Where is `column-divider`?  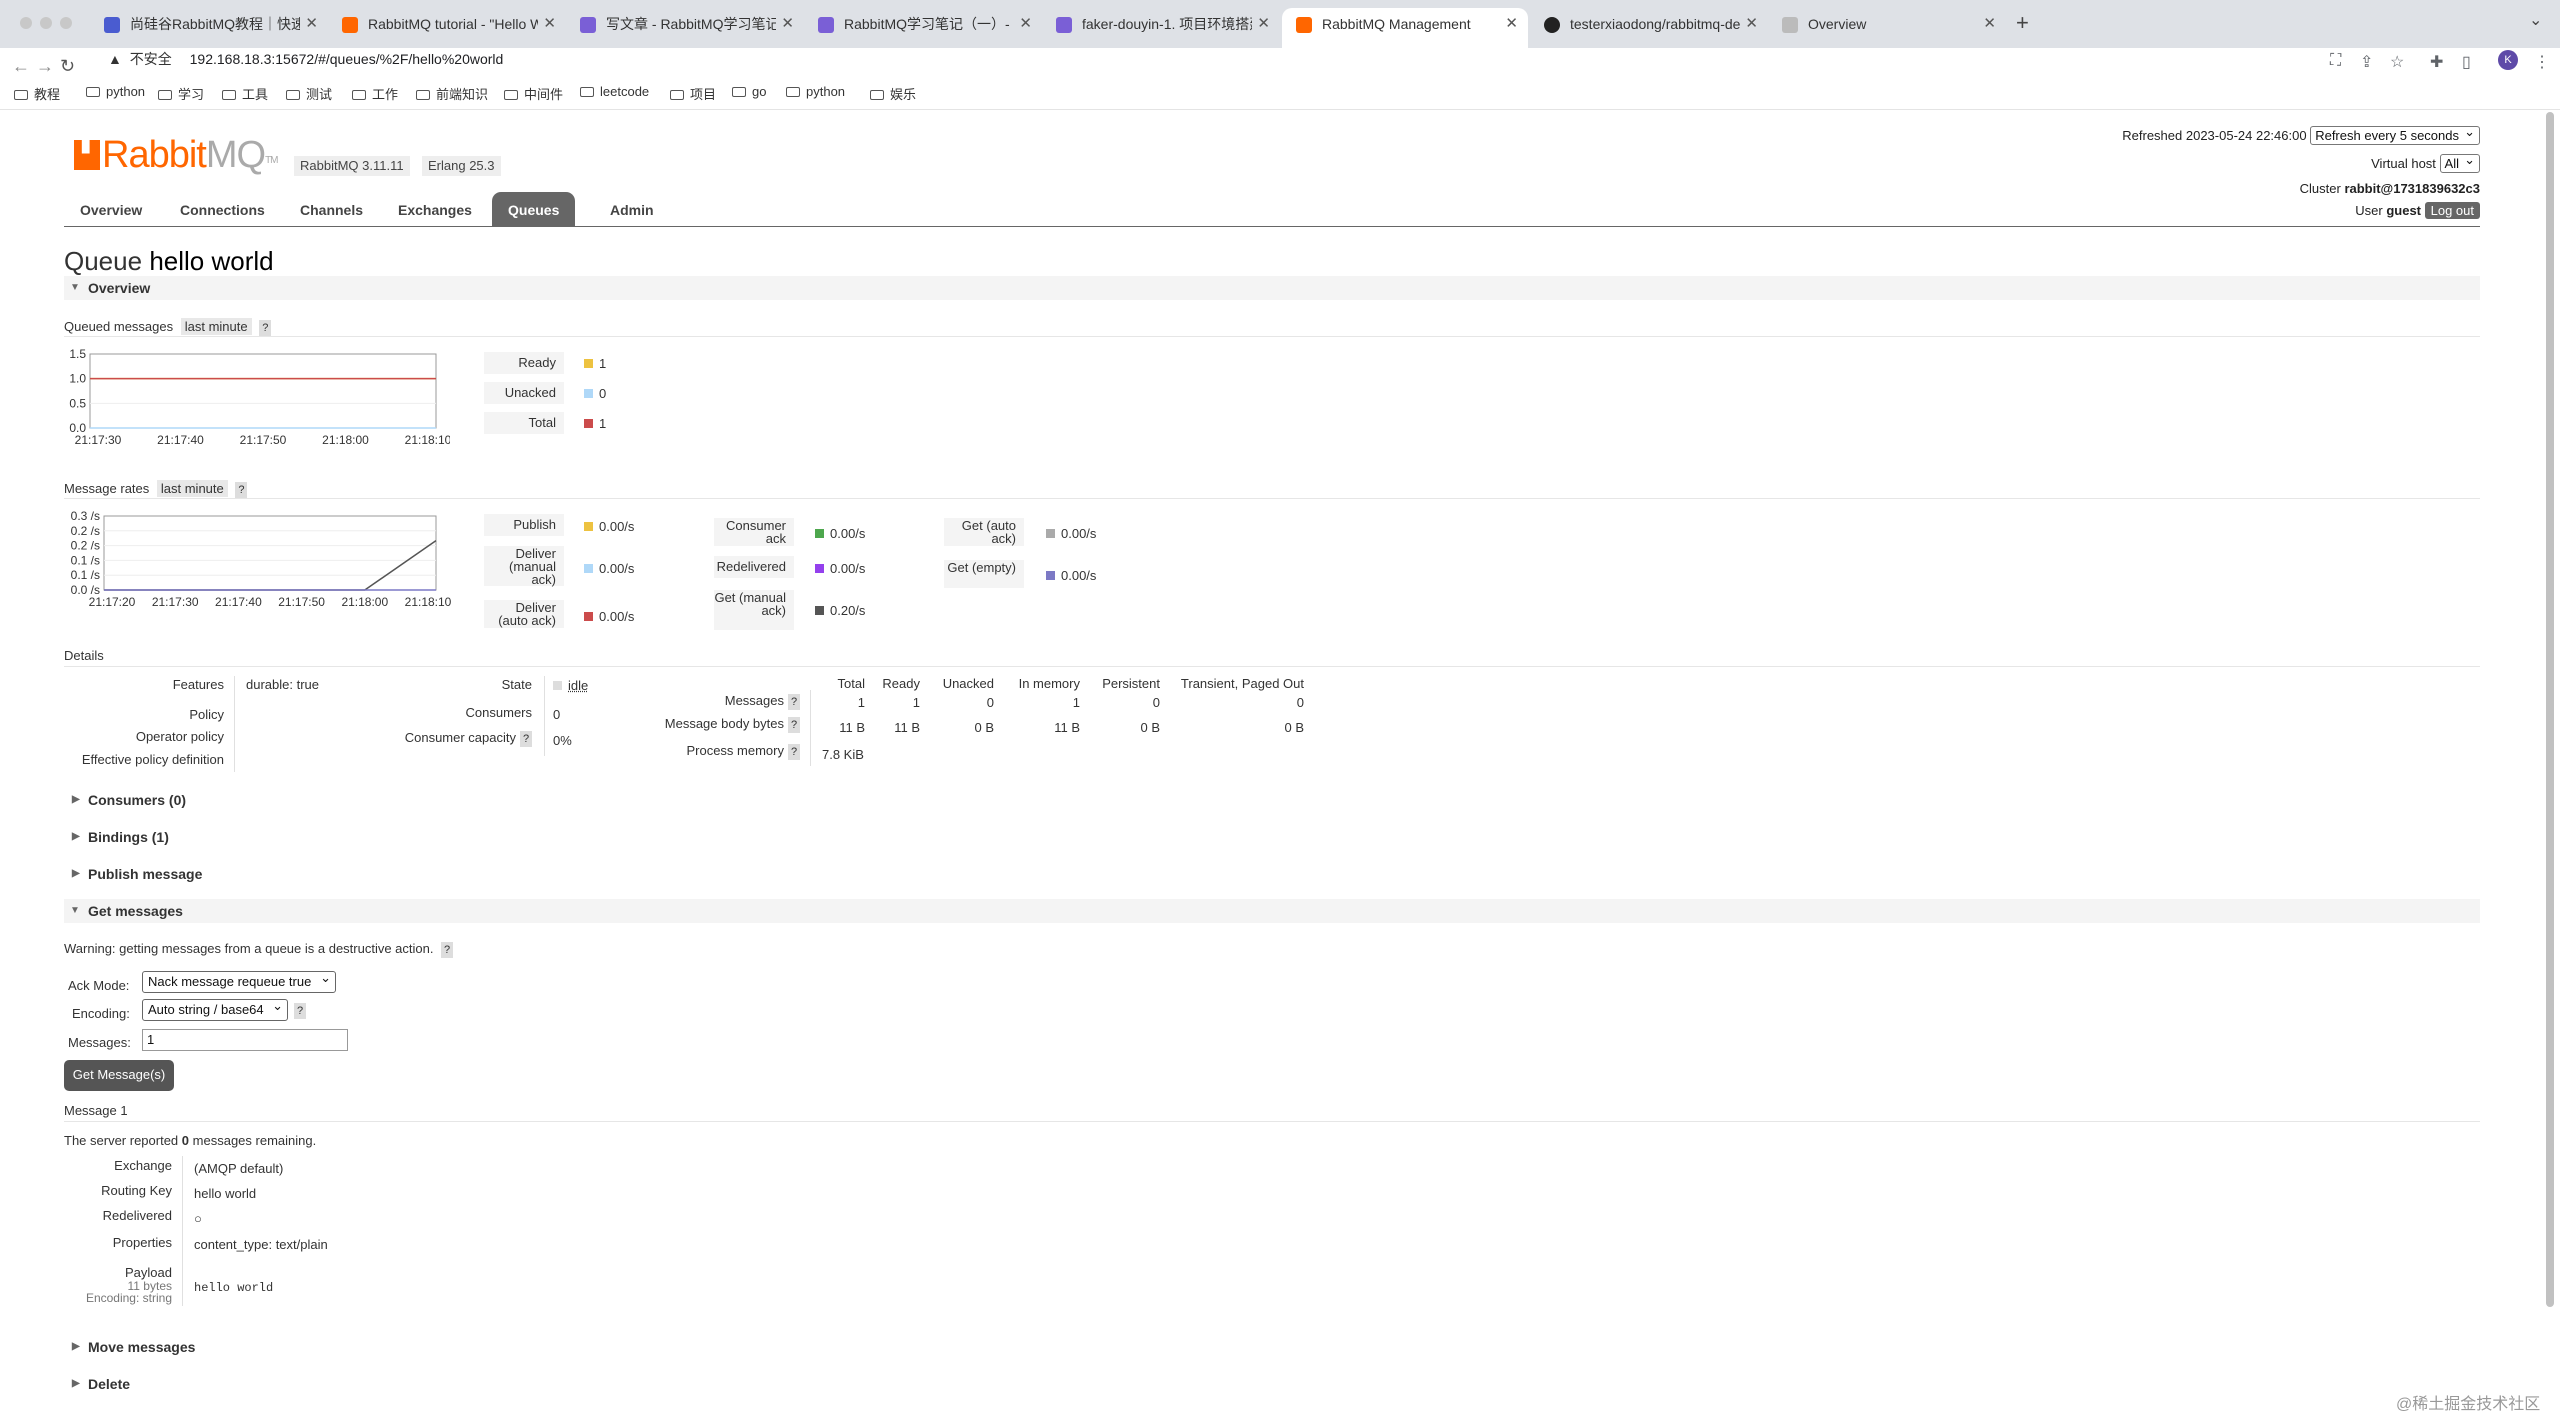 column-divider is located at coordinates (544, 716).